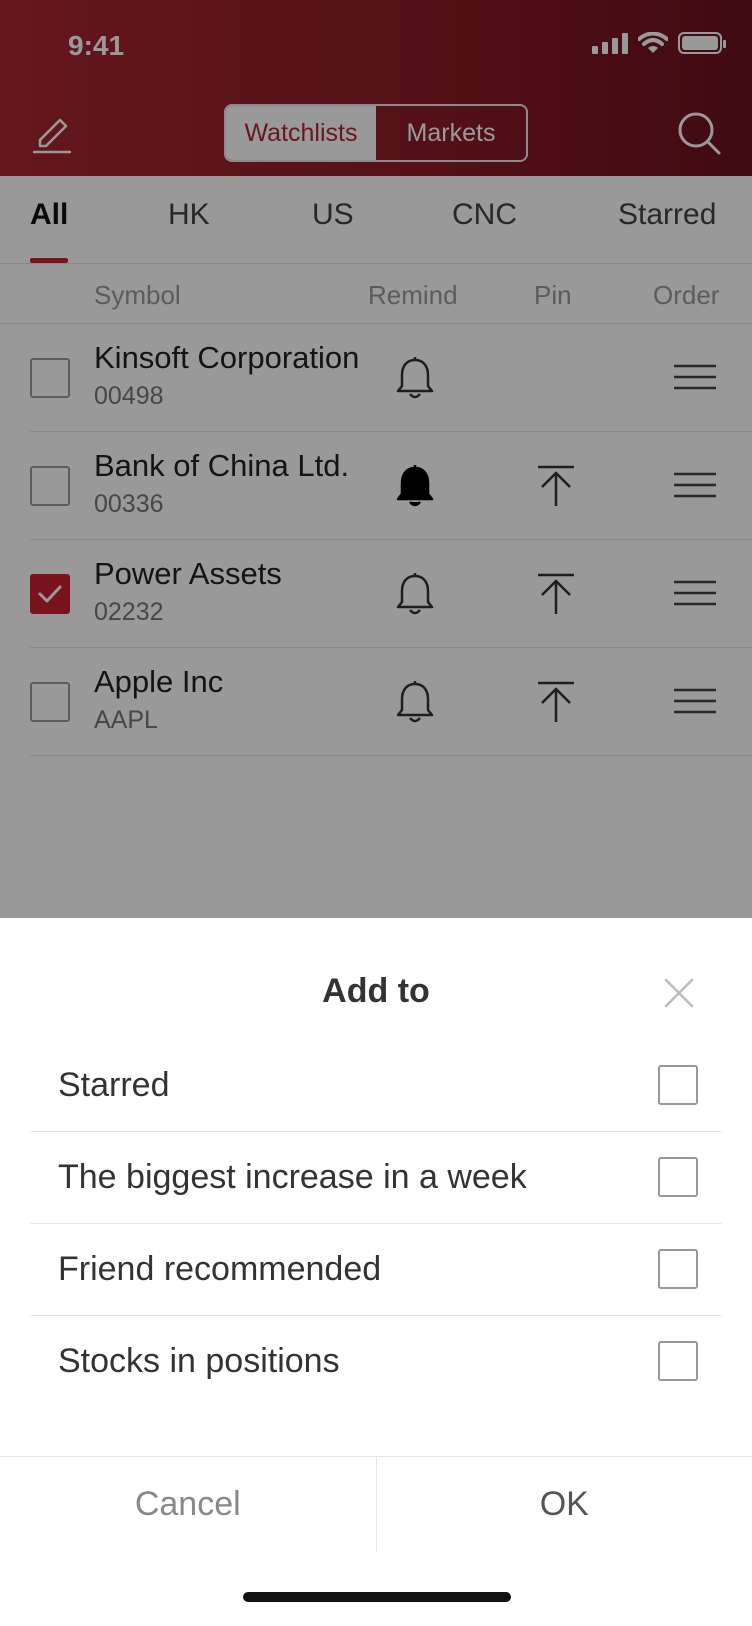 This screenshot has height=1626, width=752. I want to click on option-label: Starred, so click(114, 1085).